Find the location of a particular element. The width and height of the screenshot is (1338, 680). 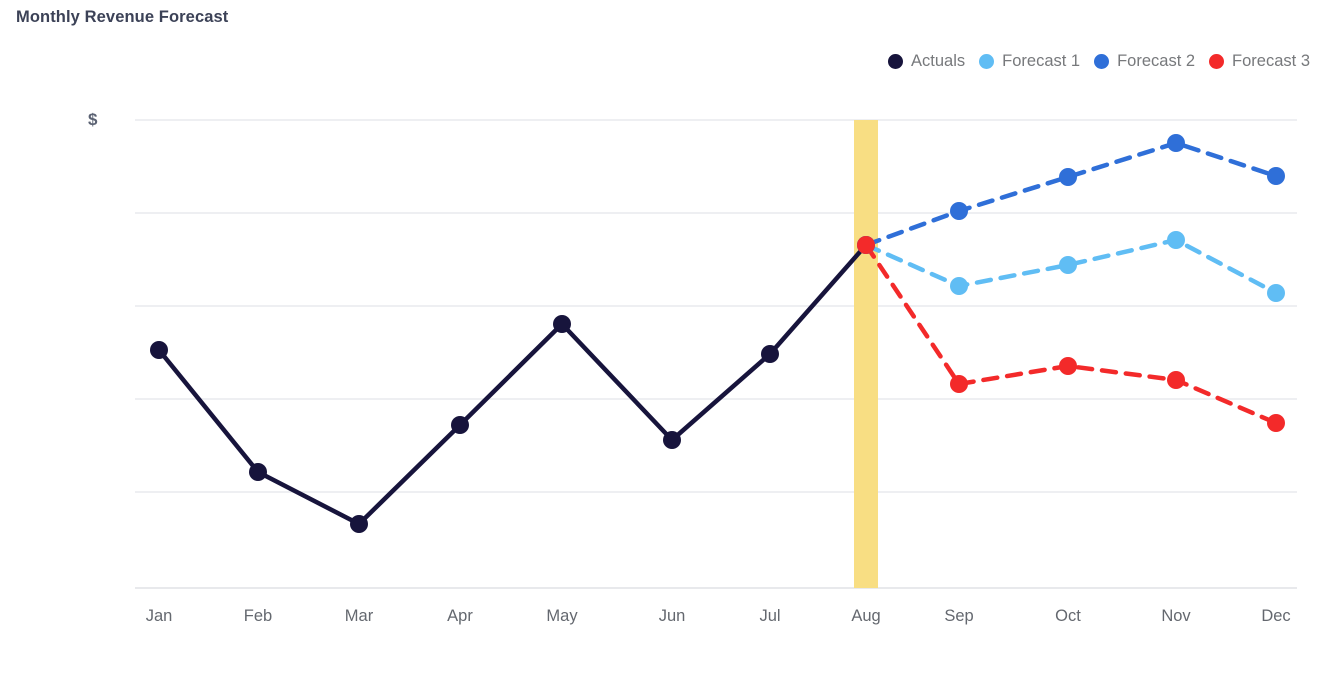

x-tick-label: Feb is located at coordinates (258, 616).